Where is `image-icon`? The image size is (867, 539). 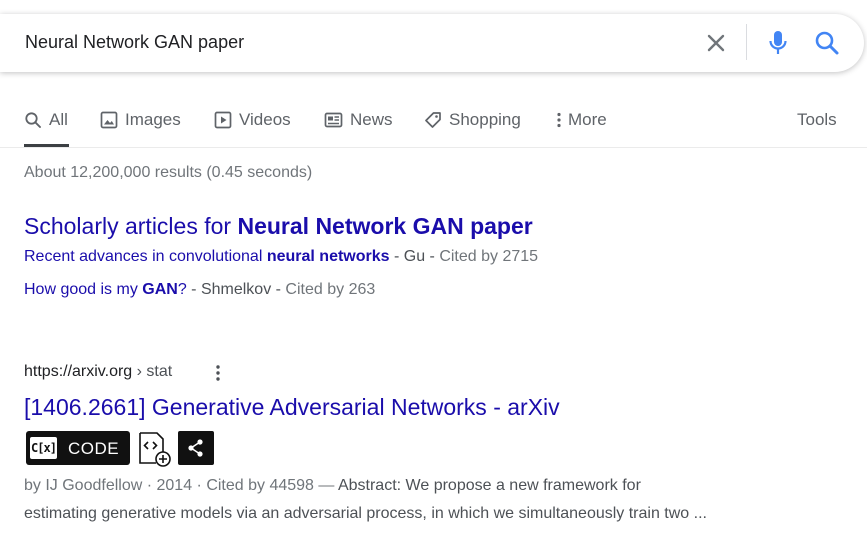 image-icon is located at coordinates (109, 120).